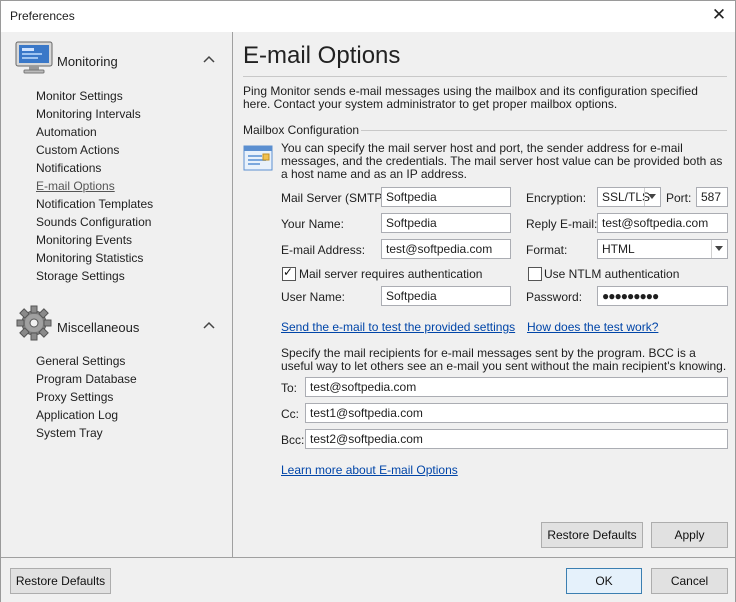 The width and height of the screenshot is (736, 602). I want to click on learn-more-link: Learn more about E-mail Options, so click(369, 470).